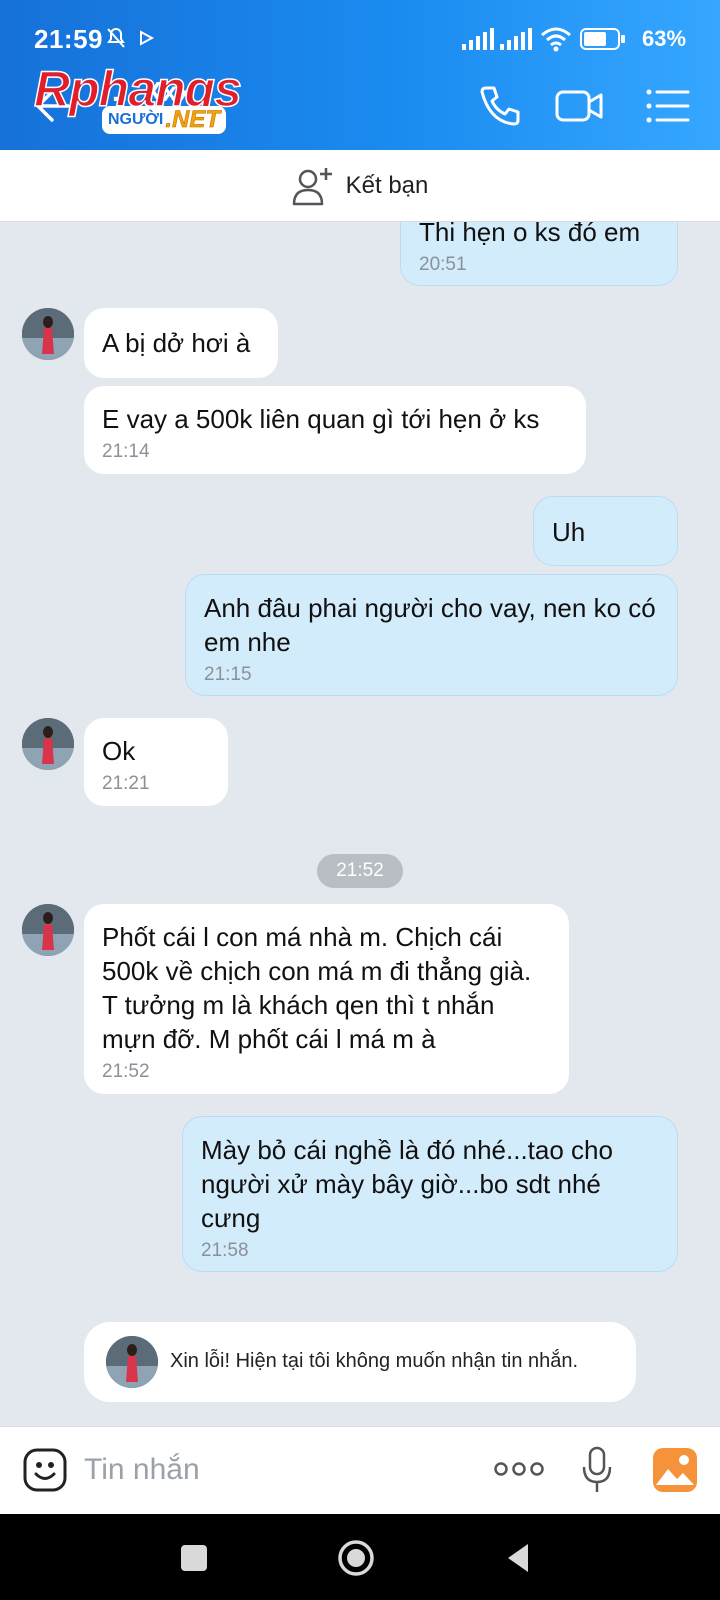 The width and height of the screenshot is (720, 1600). I want to click on time-divider: 21:52, so click(360, 871).